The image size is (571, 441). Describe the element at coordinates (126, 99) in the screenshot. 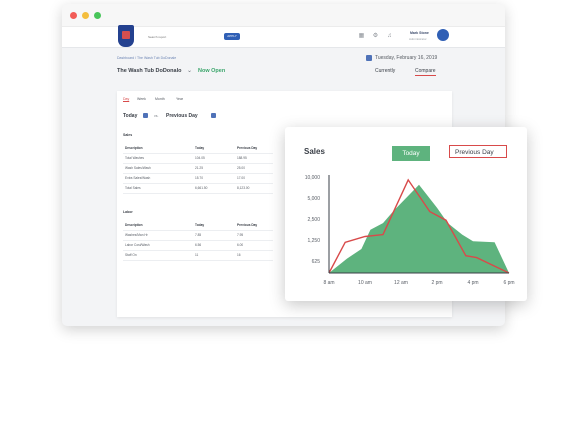

I see `tab-day: Day` at that location.